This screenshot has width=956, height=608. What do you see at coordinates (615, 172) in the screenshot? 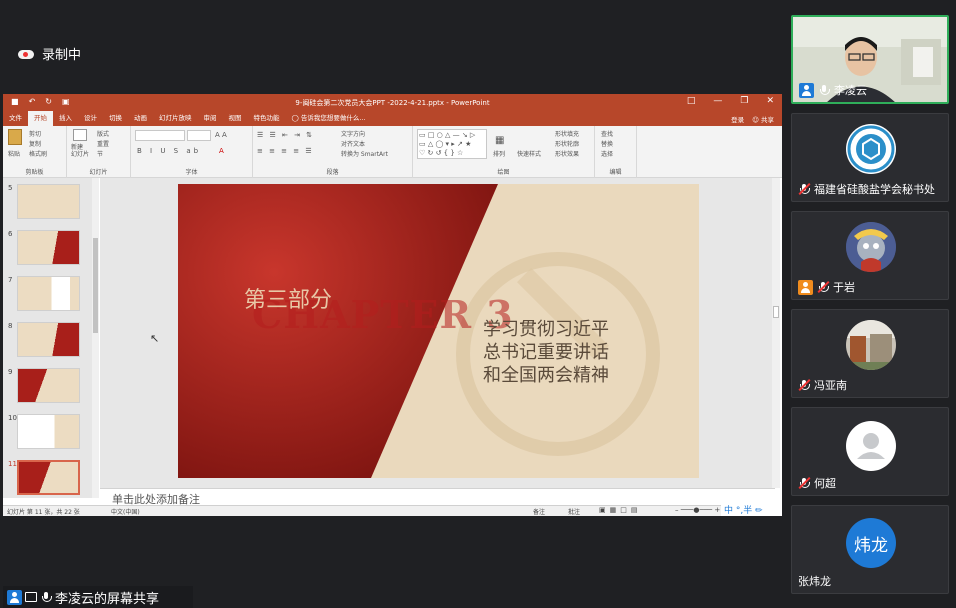
I see `group-label-editing: 编辑` at bounding box center [615, 172].